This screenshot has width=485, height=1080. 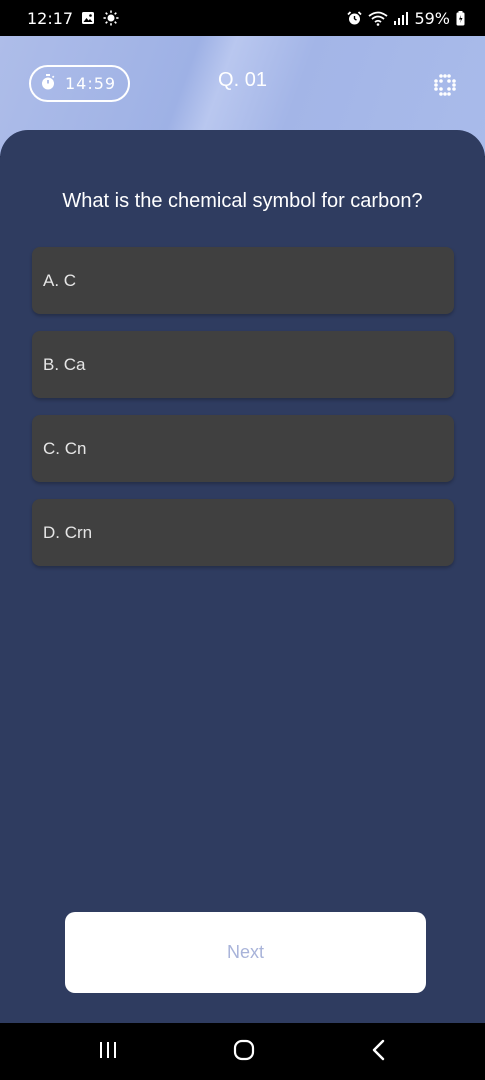 What do you see at coordinates (378, 18) in the screenshot?
I see `wifi-icon` at bounding box center [378, 18].